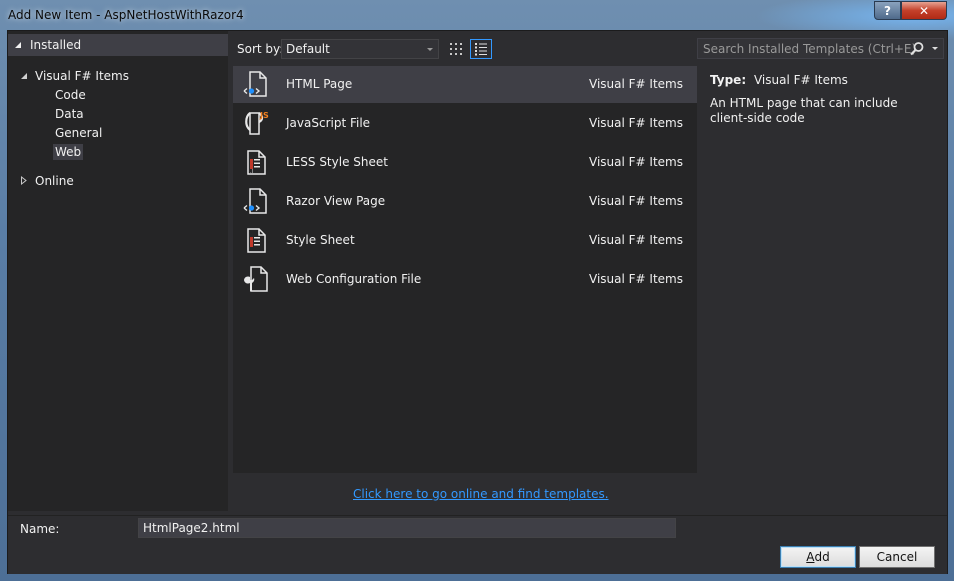 This screenshot has height=581, width=954. I want to click on details-view-button, so click(481, 49).